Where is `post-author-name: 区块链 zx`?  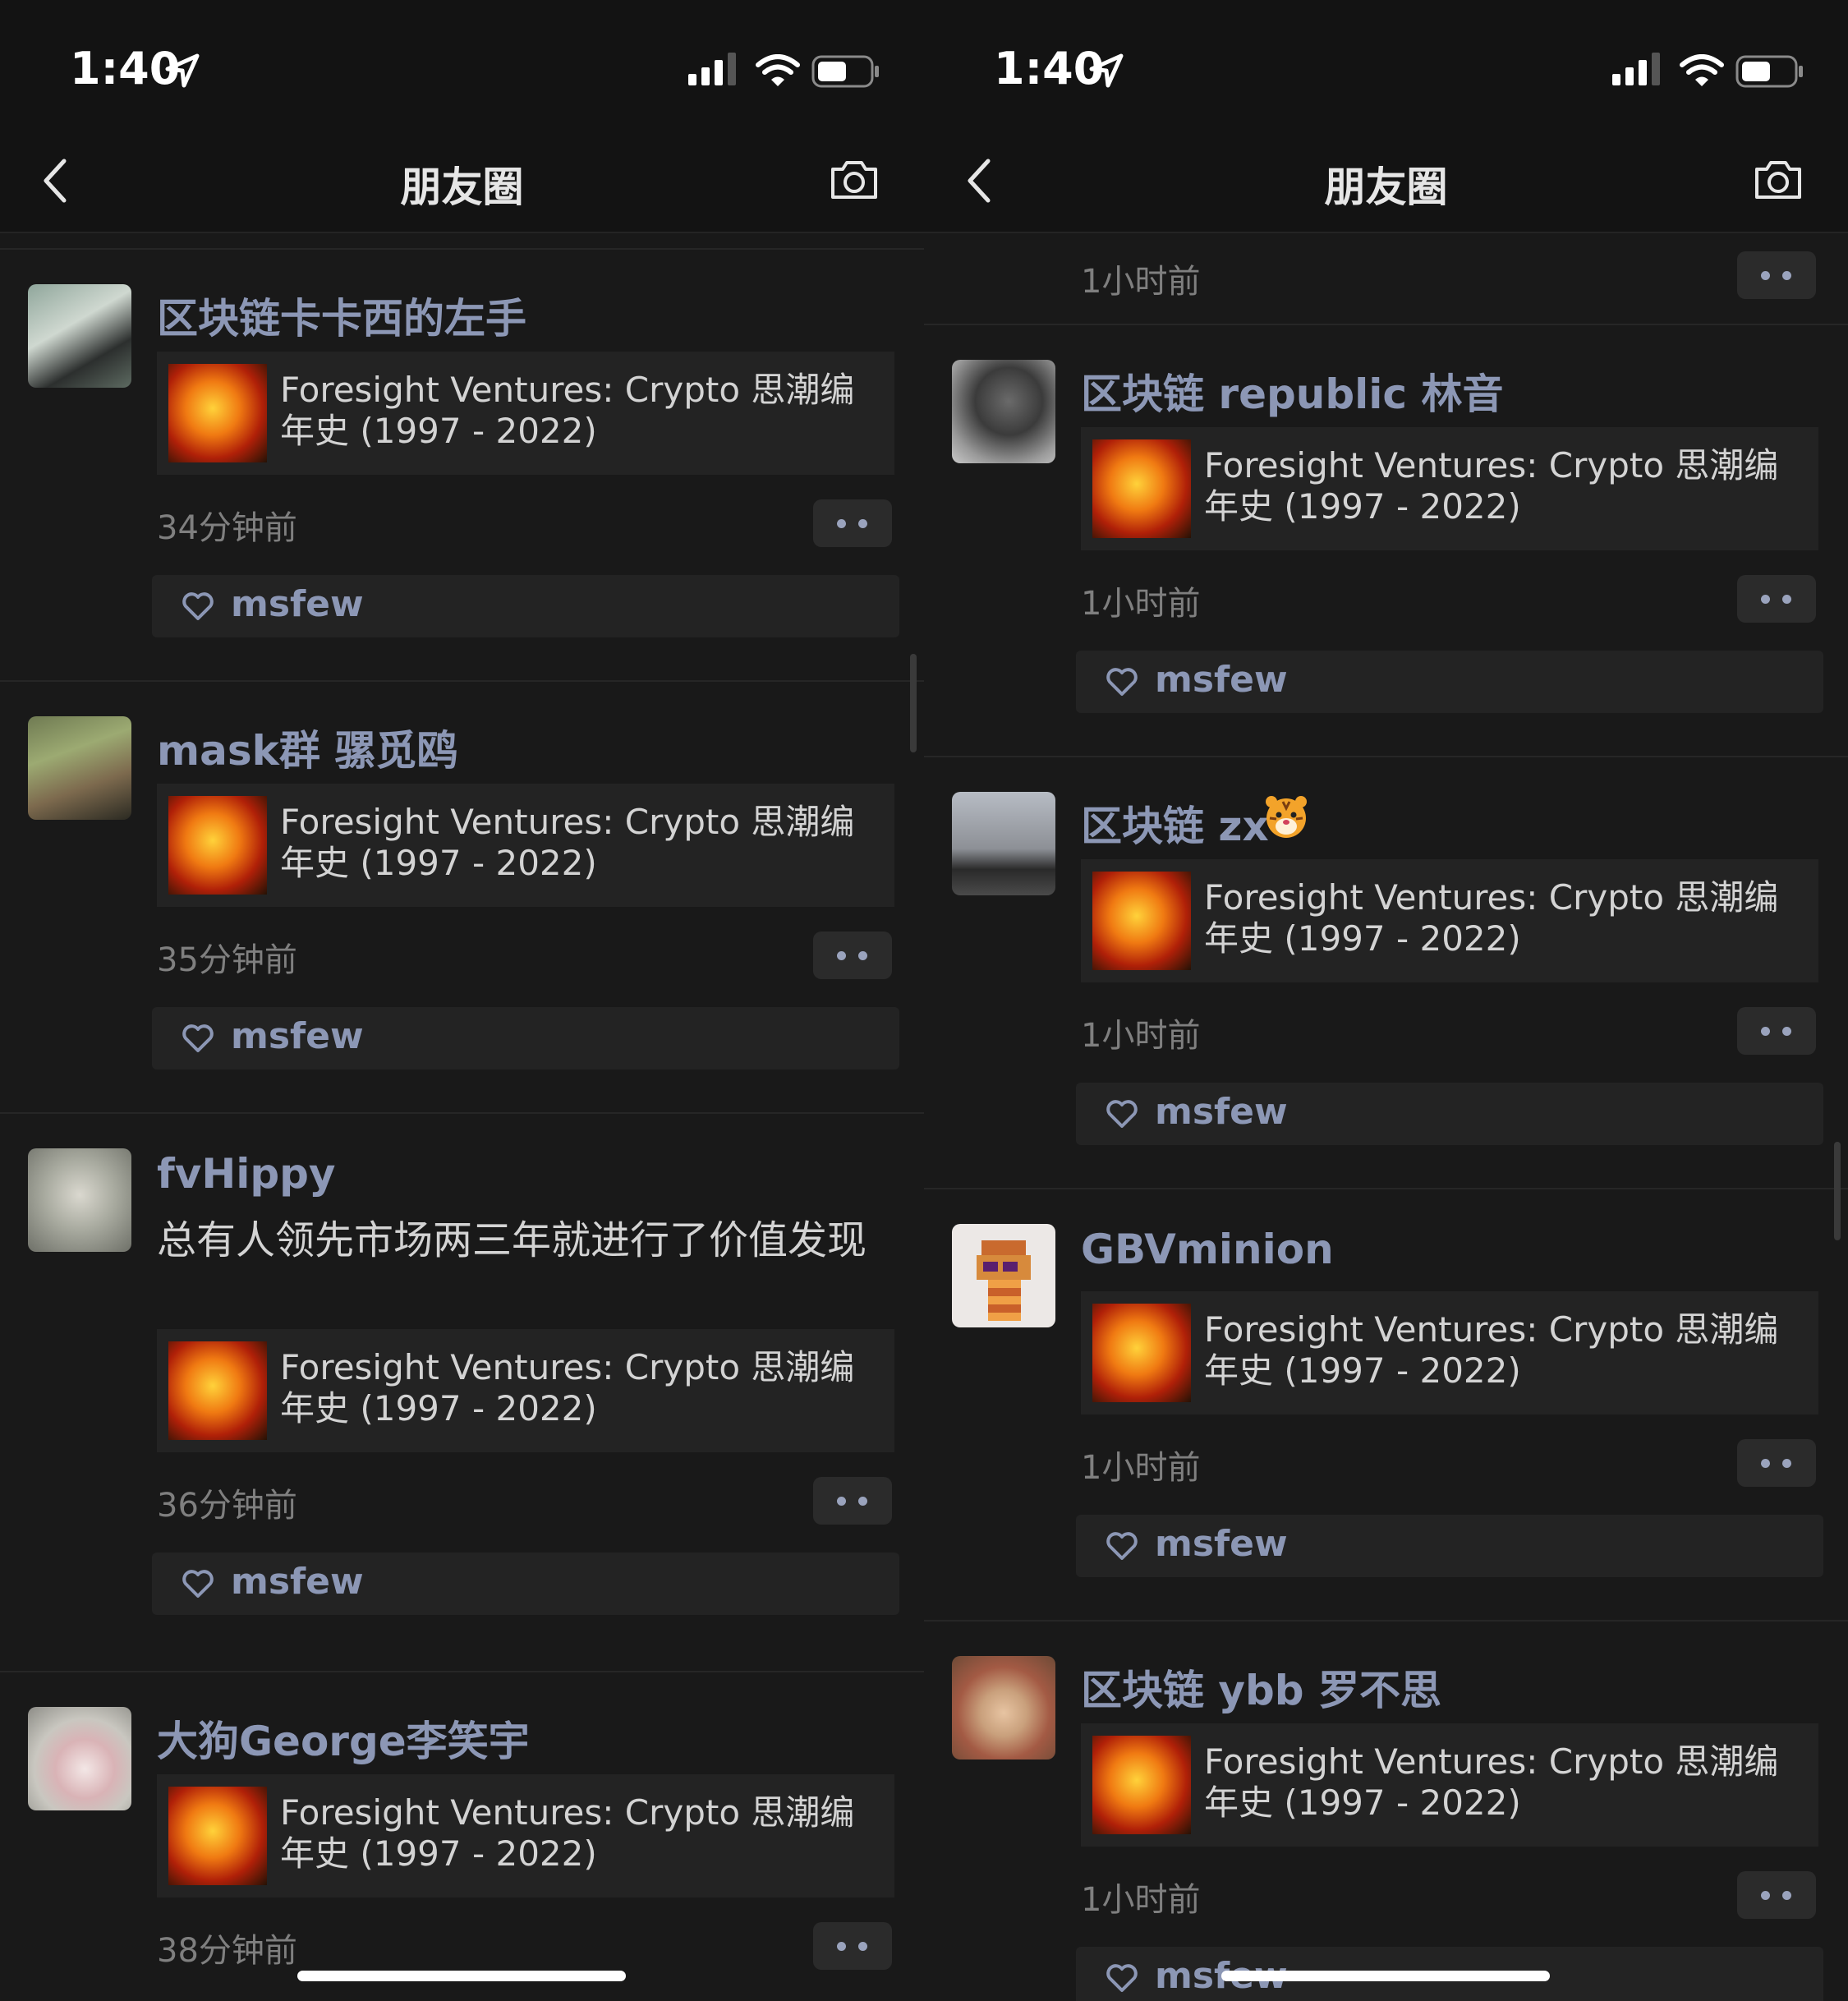 post-author-name: 区块链 zx is located at coordinates (1194, 823).